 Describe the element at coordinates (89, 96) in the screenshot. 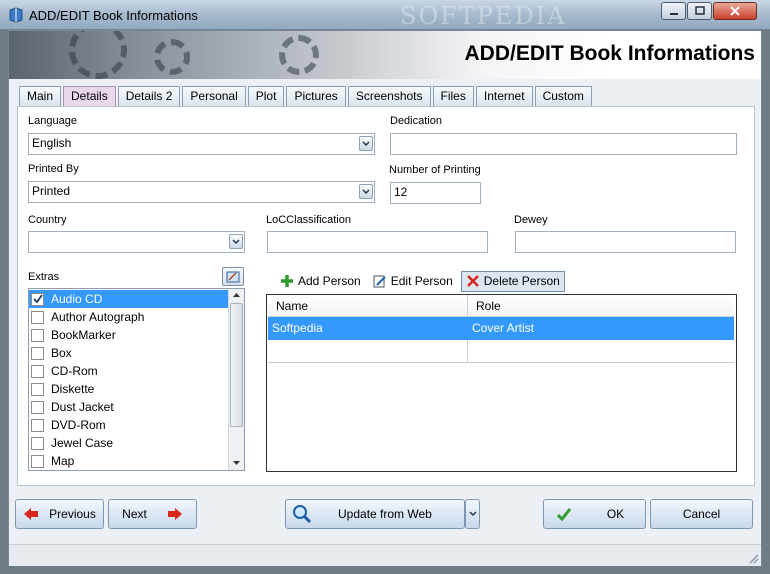

I see `tab-details: Details` at that location.